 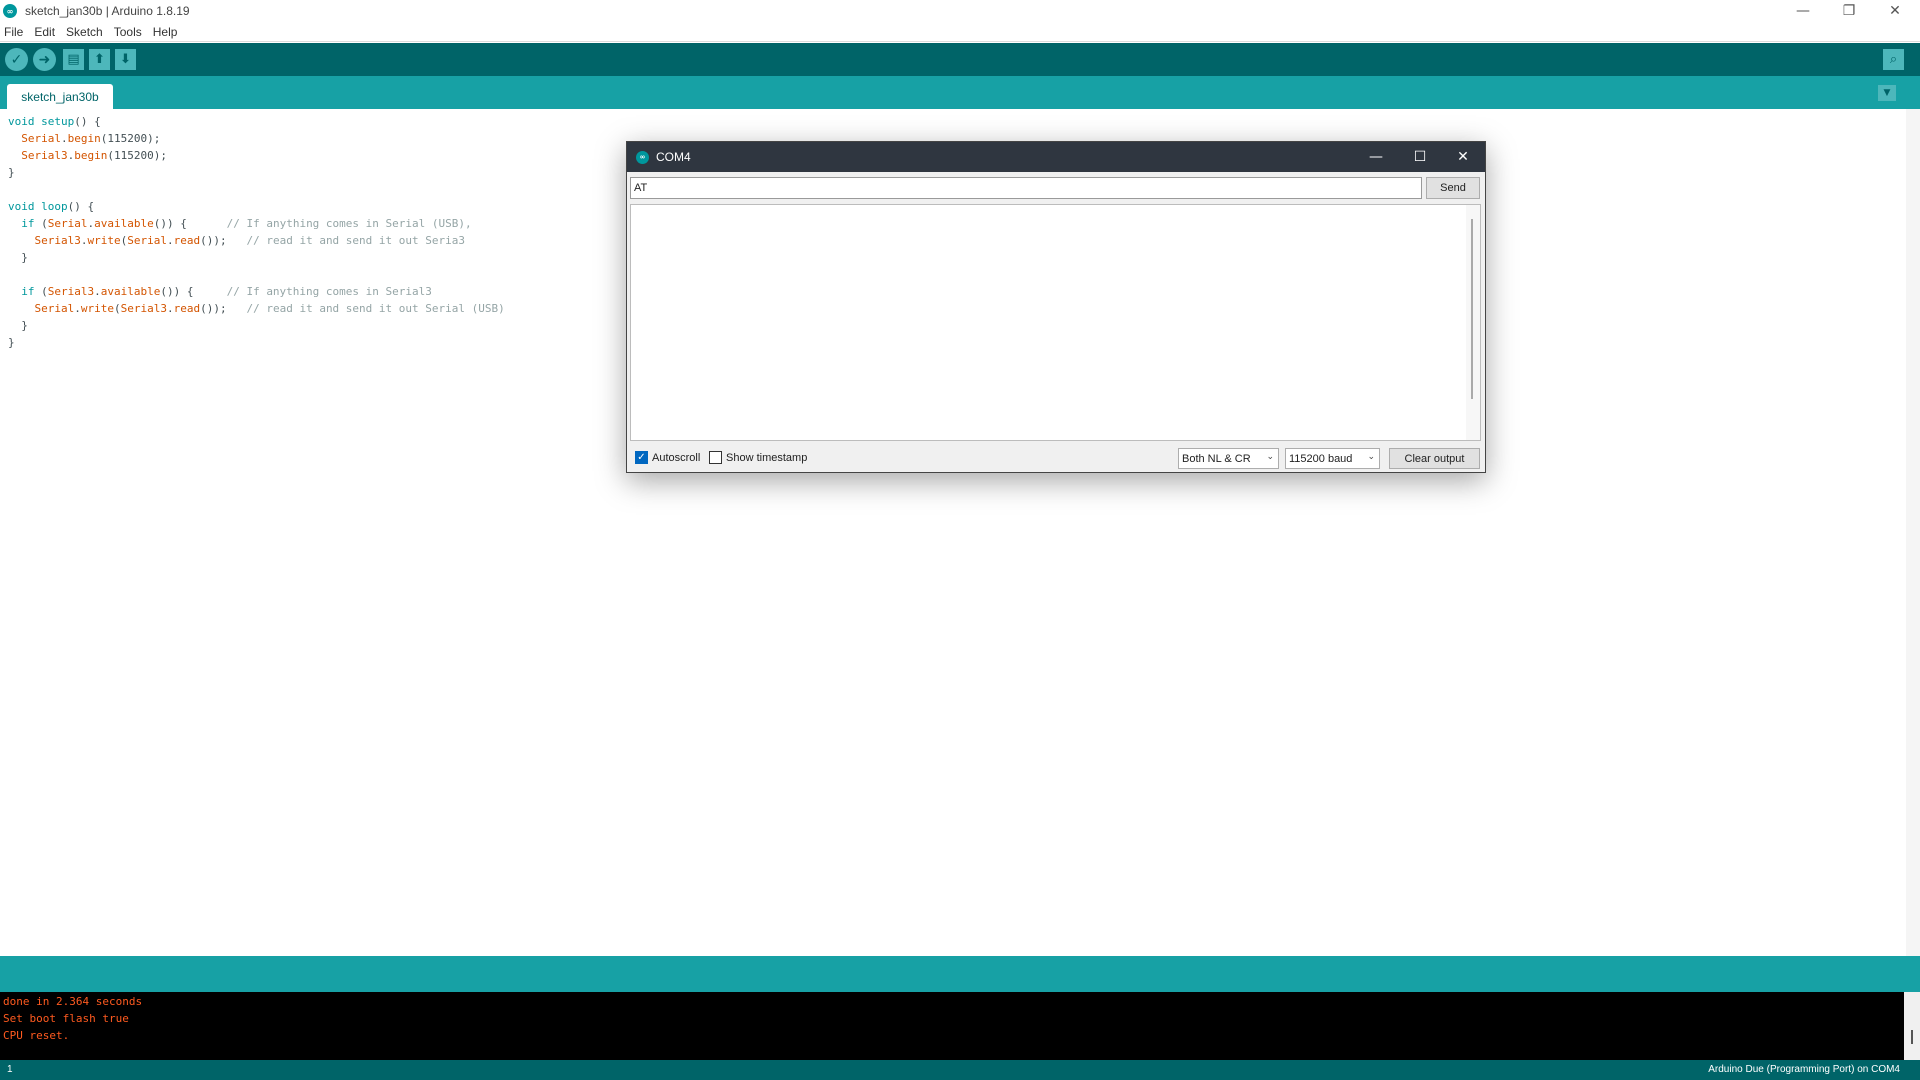 What do you see at coordinates (73, 1001) in the screenshot?
I see `console-line: done in 2.364 seconds` at bounding box center [73, 1001].